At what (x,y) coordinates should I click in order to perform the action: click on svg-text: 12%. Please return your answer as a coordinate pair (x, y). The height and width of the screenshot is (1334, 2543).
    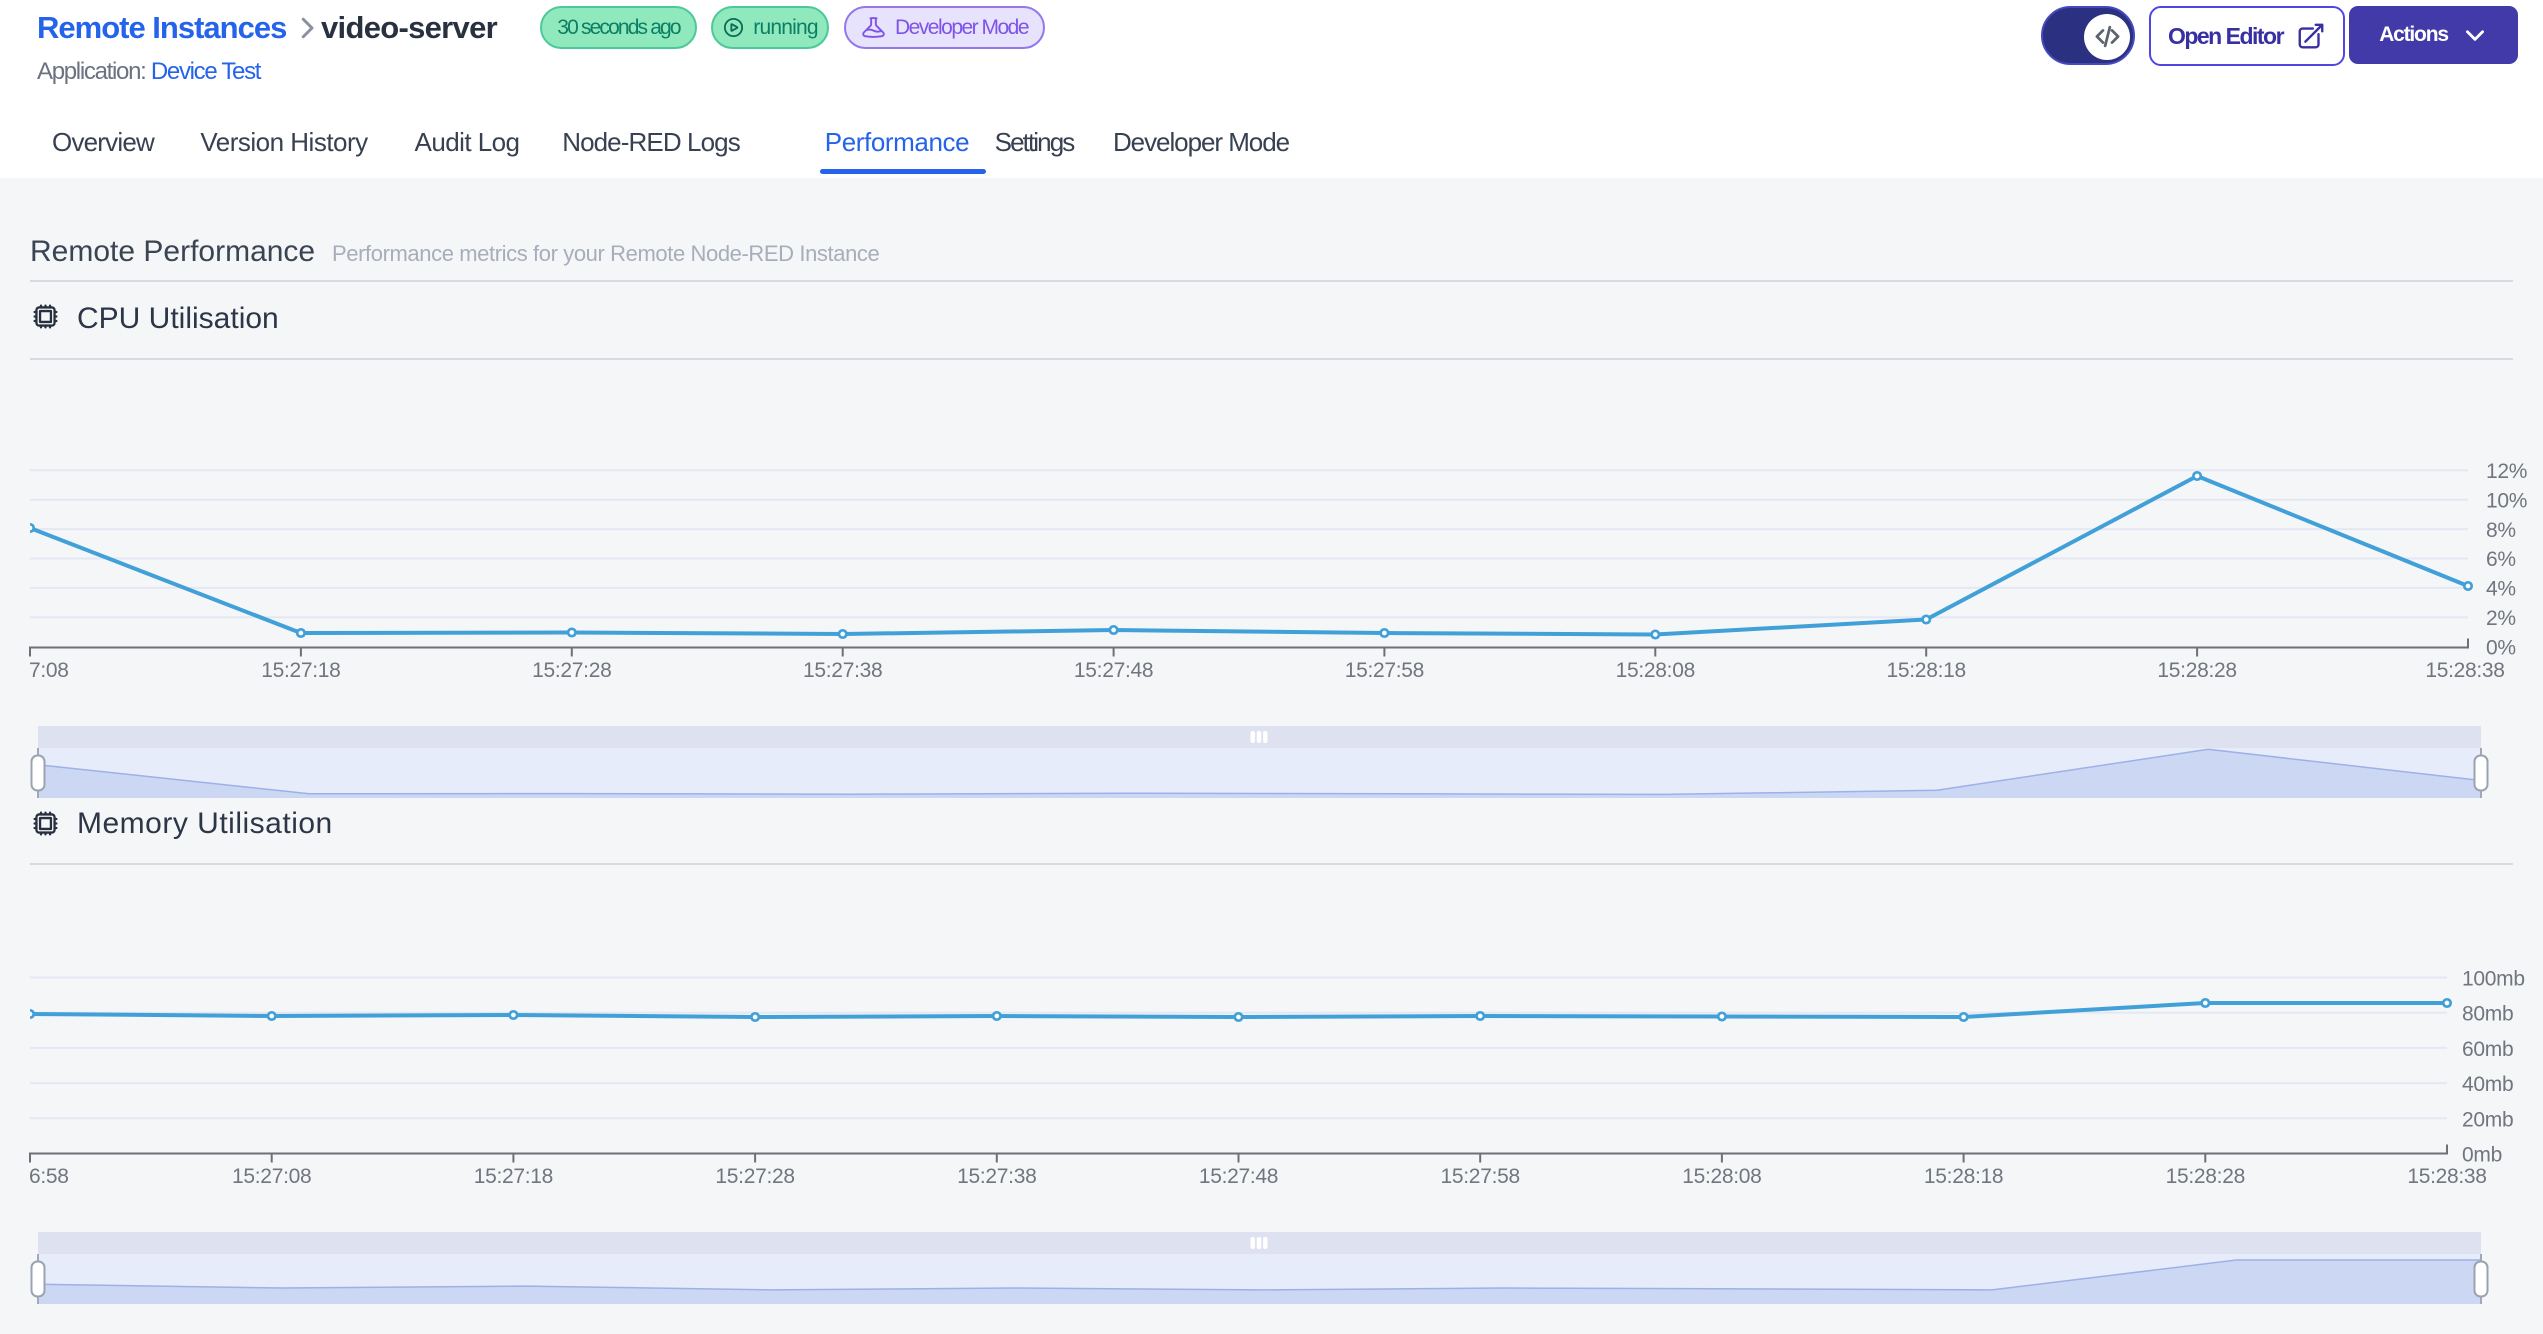
    Looking at the image, I should click on (2506, 471).